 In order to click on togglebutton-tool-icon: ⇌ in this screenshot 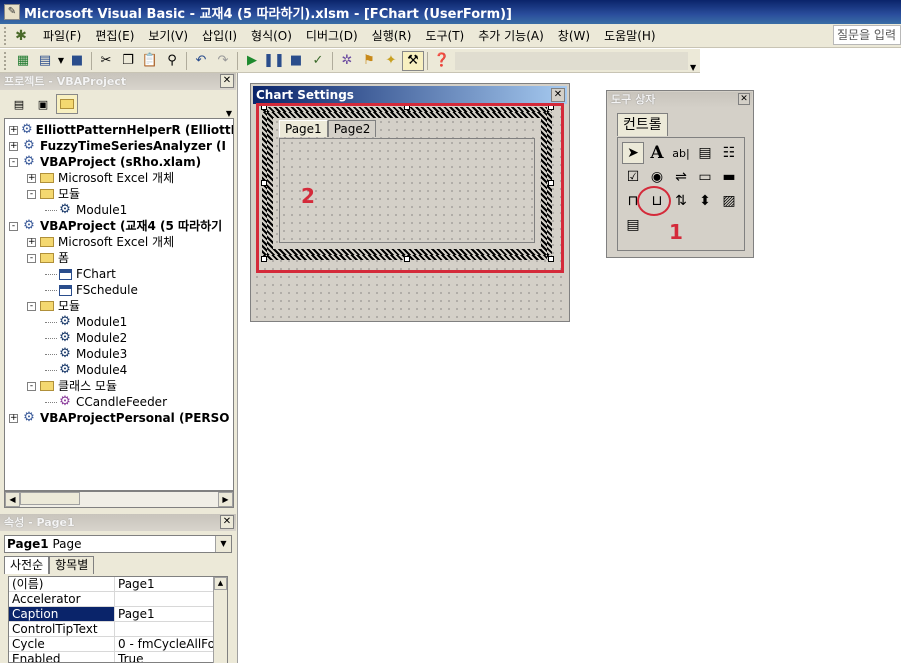, I will do `click(681, 177)`.